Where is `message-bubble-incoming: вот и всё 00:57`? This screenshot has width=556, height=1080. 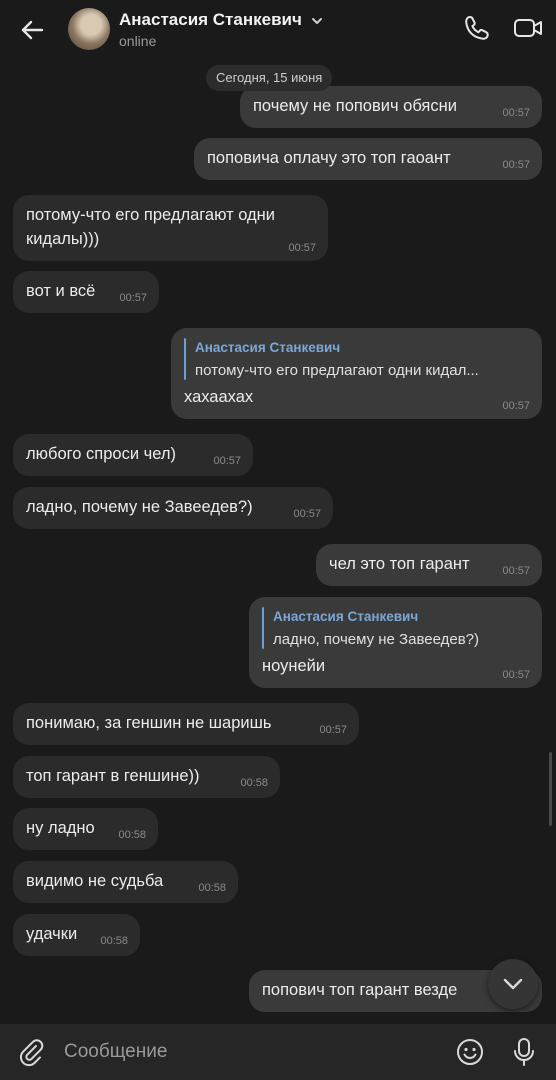 message-bubble-incoming: вот и всё 00:57 is located at coordinates (86, 292).